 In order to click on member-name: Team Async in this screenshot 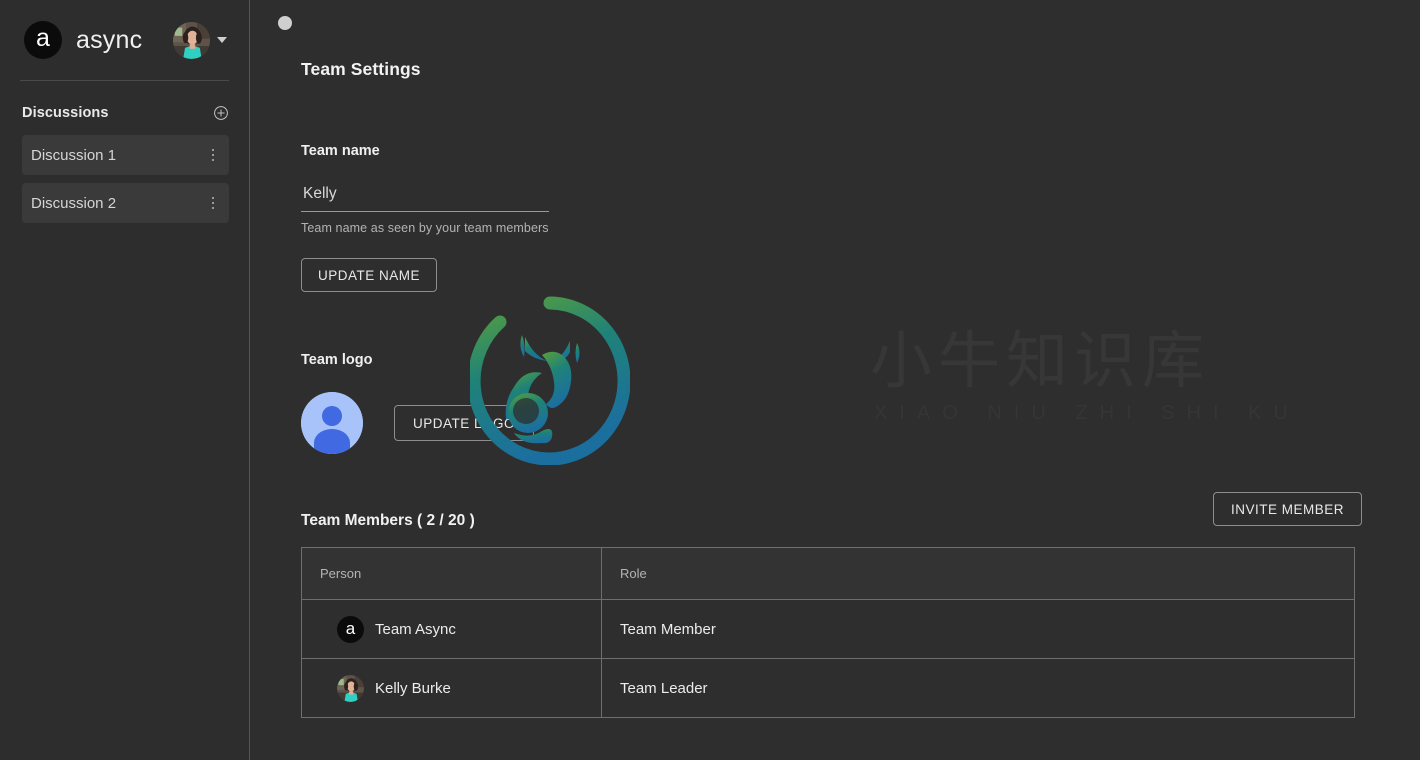, I will do `click(415, 629)`.